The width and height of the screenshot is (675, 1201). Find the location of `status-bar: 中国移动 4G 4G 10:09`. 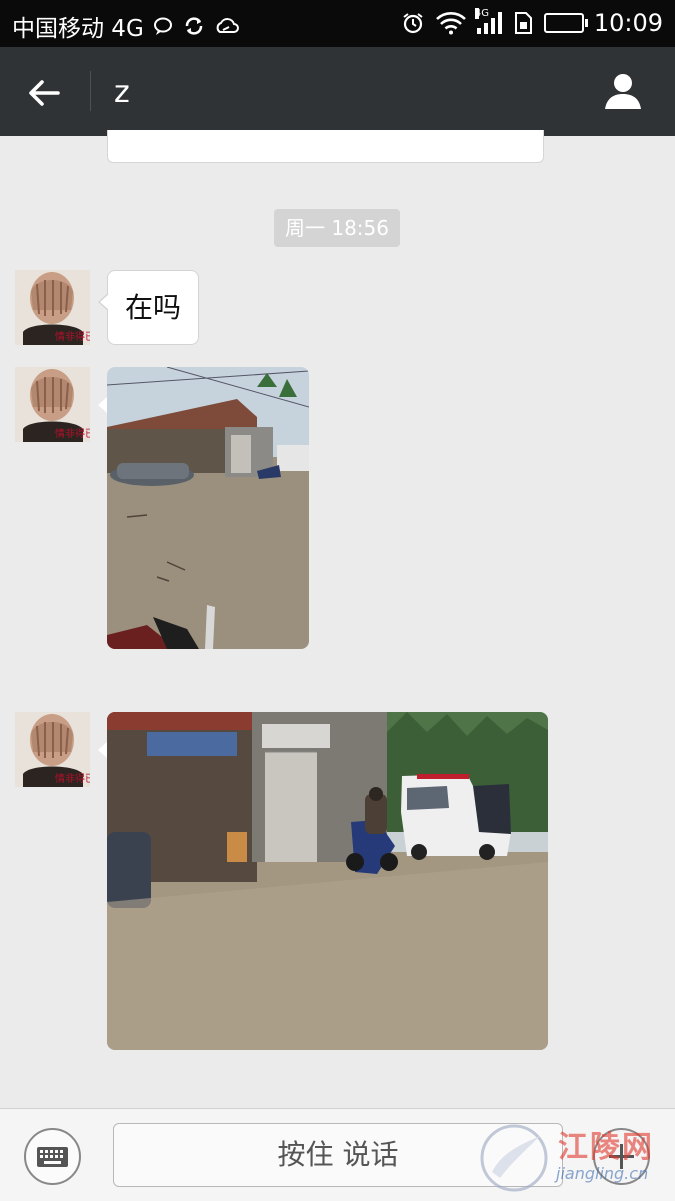

status-bar: 中国移动 4G 4G 10:09 is located at coordinates (337, 23).